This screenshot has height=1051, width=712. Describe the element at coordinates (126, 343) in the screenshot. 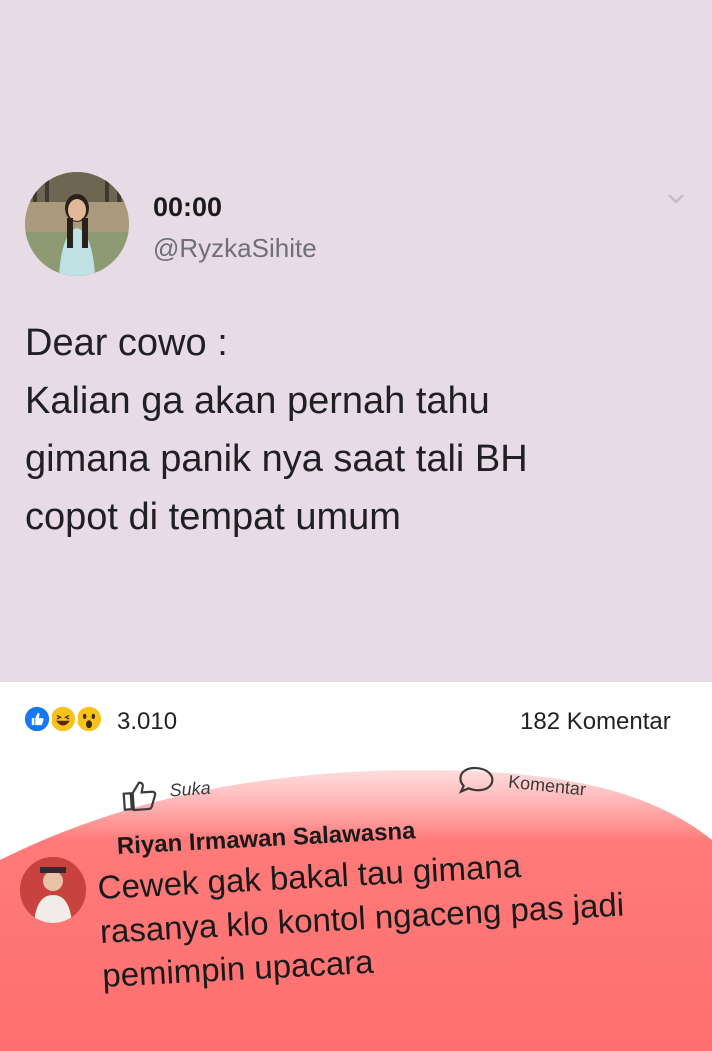

I see `tweet-line: Dear cowo :` at that location.